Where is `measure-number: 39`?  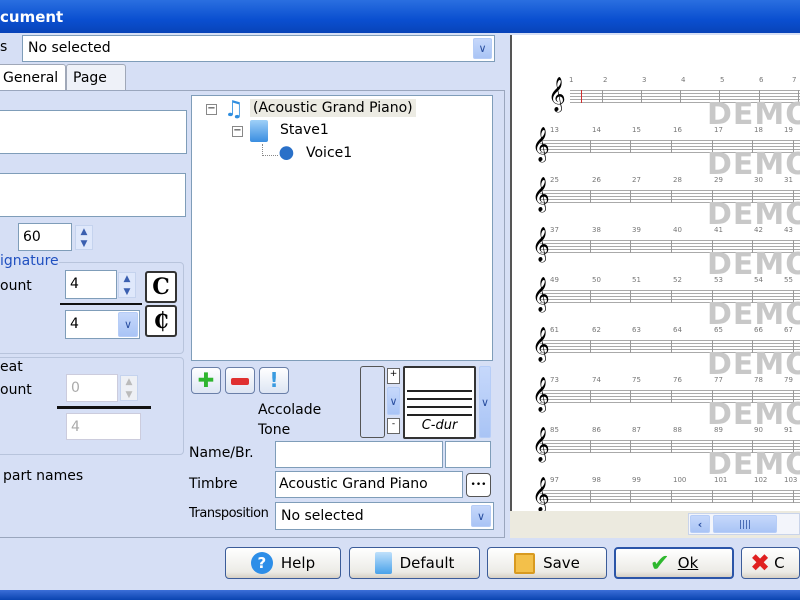 measure-number: 39 is located at coordinates (636, 230).